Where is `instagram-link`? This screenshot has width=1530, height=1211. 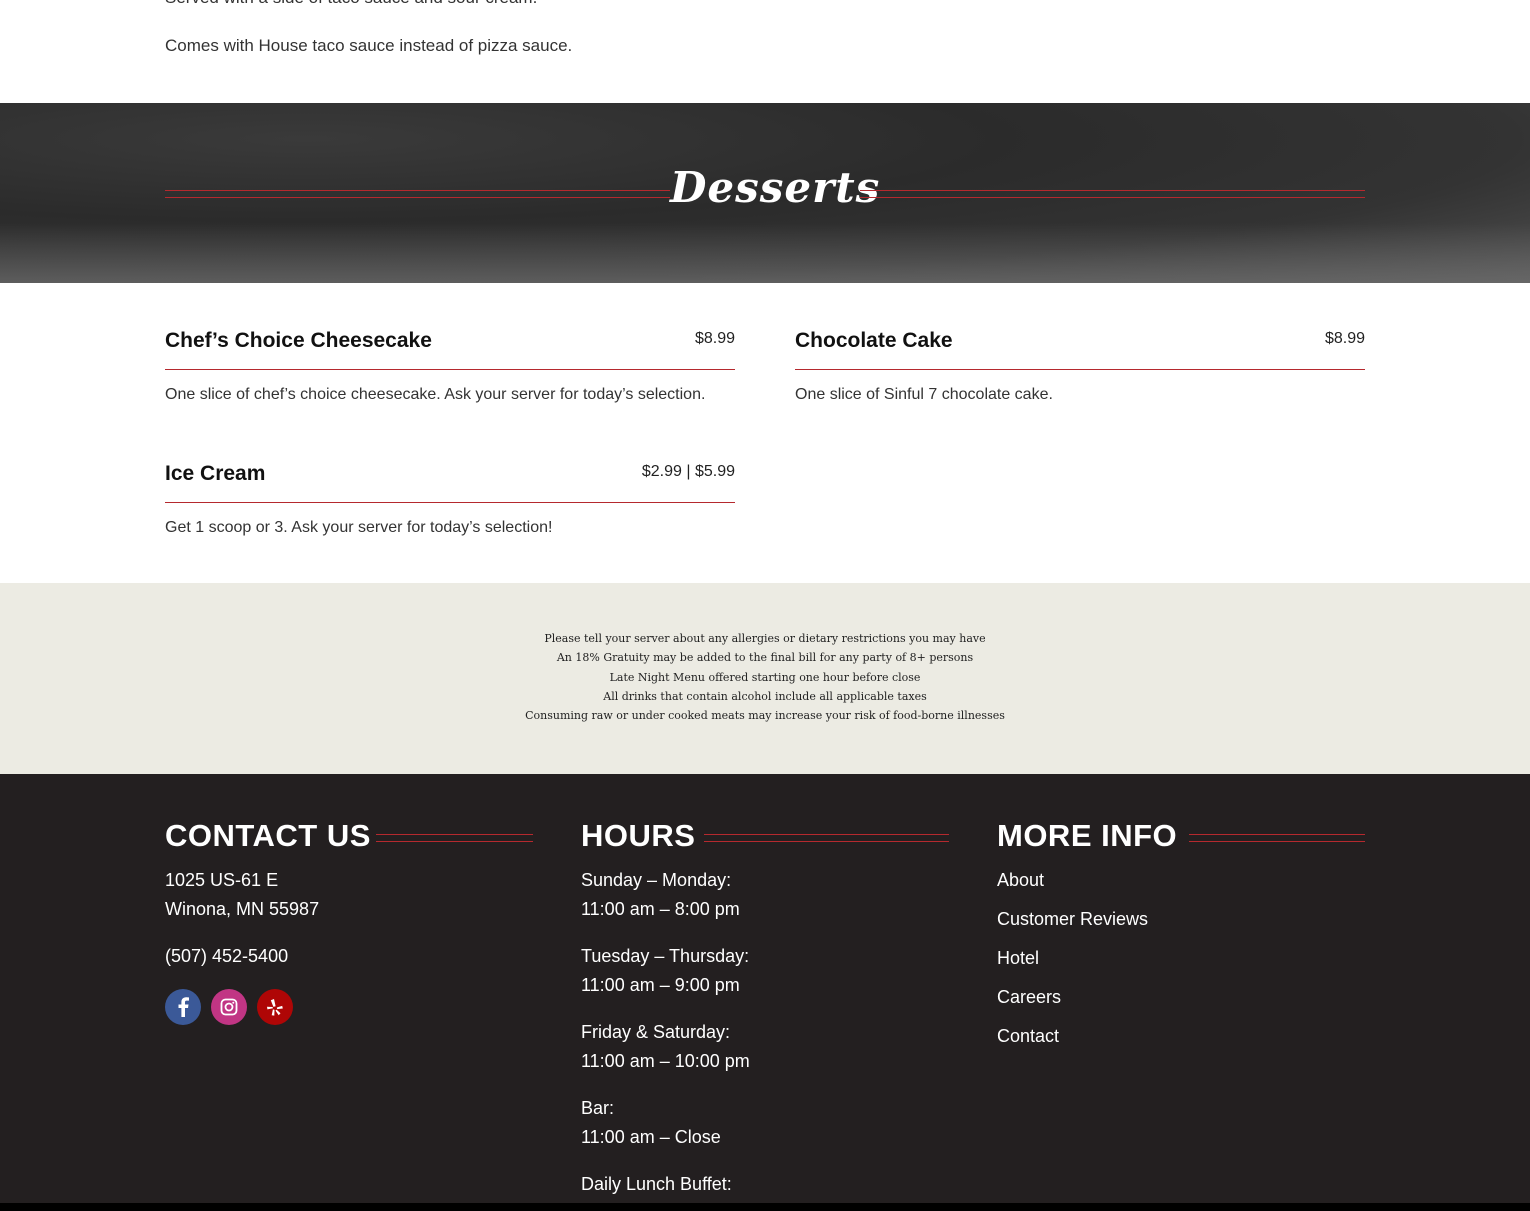
instagram-link is located at coordinates (229, 1007).